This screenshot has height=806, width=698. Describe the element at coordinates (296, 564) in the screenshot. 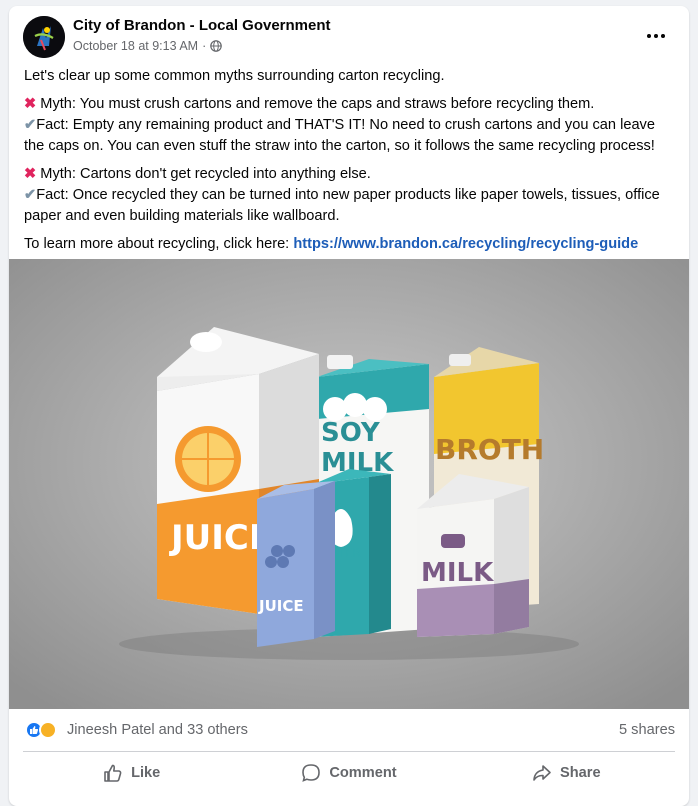

I see `small-juice-box: JUICE` at that location.